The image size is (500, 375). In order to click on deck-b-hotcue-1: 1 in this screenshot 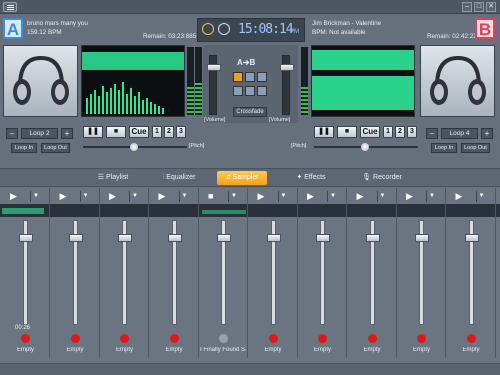, I will do `click(388, 132)`.